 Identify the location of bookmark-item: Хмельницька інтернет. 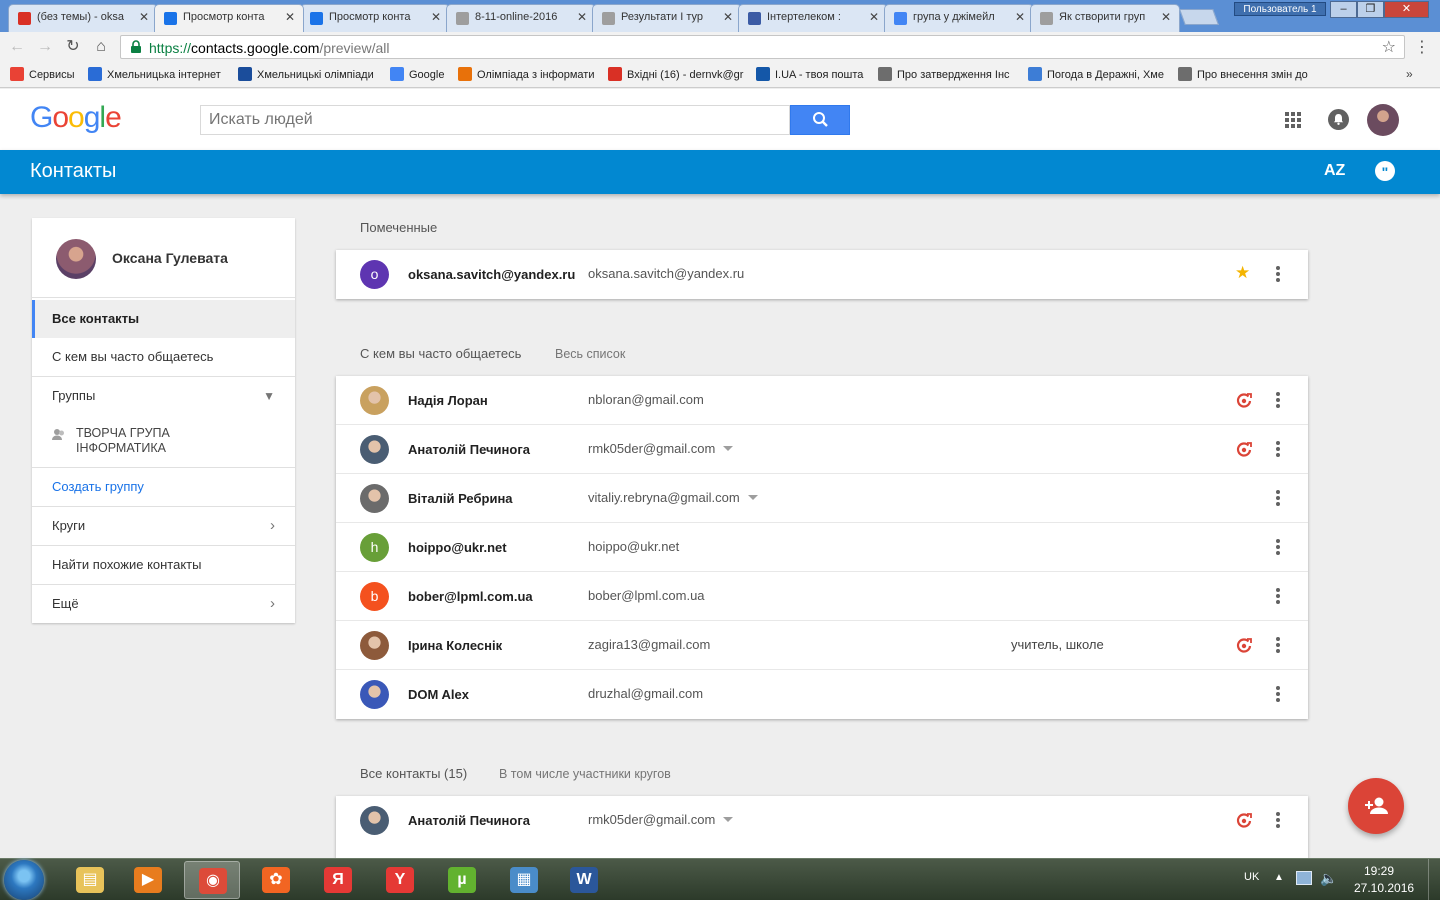
(159, 74).